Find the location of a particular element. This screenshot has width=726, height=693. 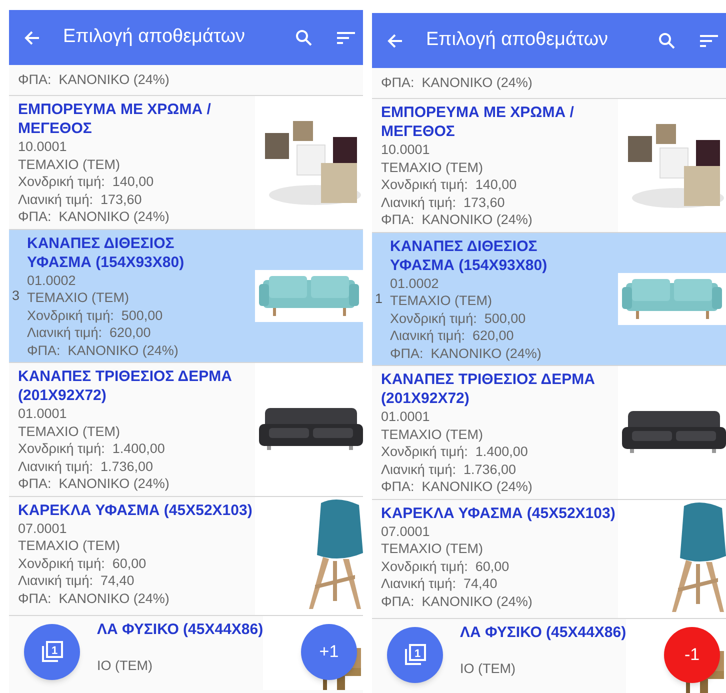

quantity-text: 3 is located at coordinates (16, 296).